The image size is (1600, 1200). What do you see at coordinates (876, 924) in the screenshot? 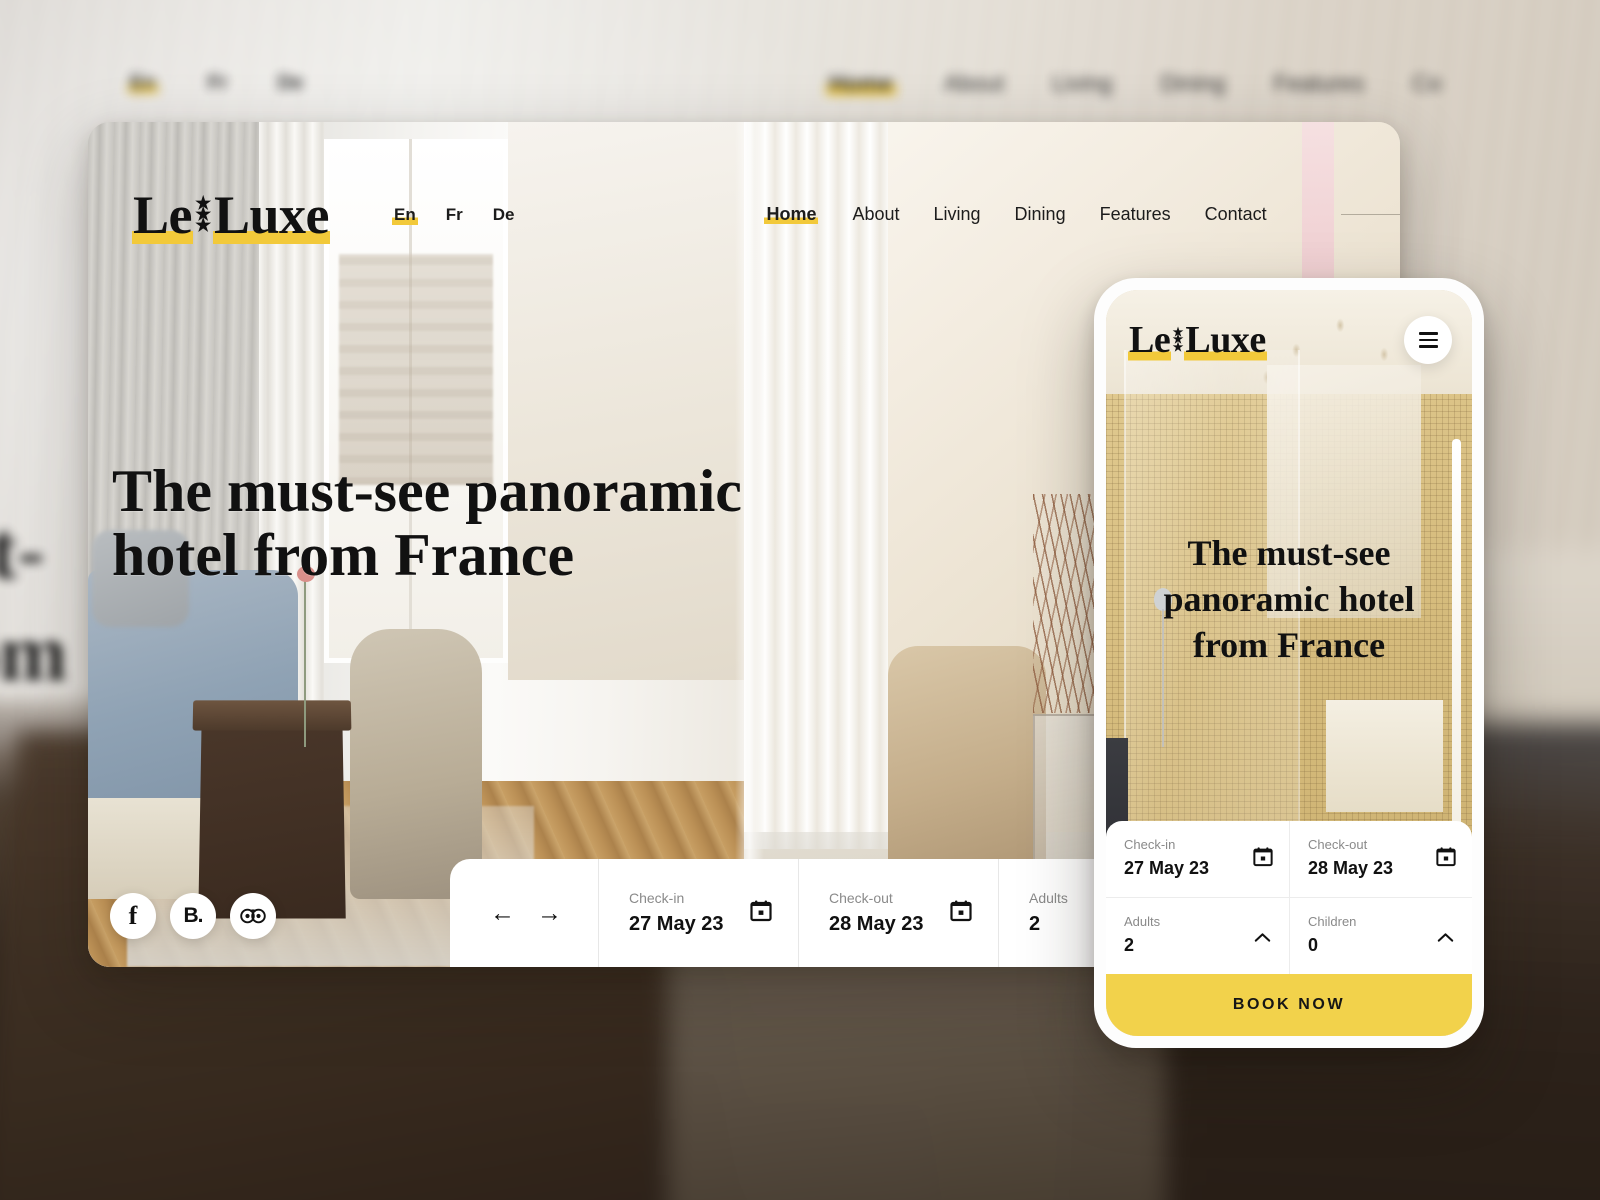
I see `checkout-value: 28 May 23` at bounding box center [876, 924].